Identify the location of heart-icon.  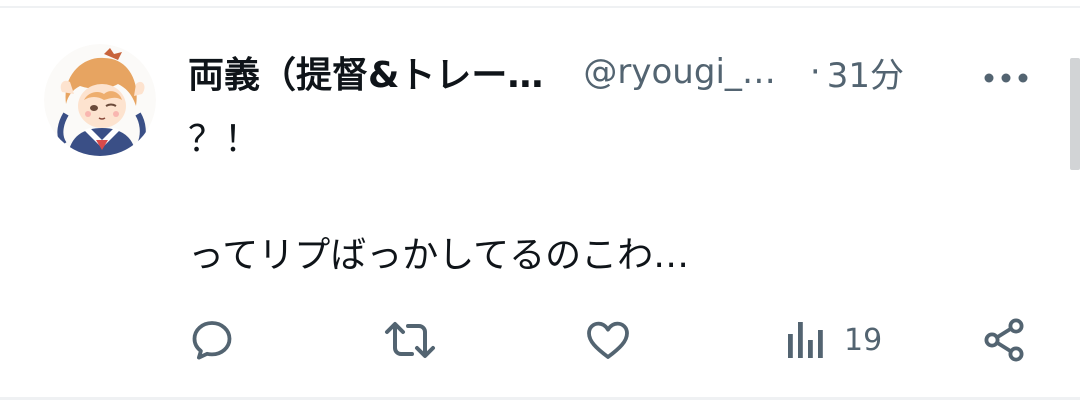
(608, 340).